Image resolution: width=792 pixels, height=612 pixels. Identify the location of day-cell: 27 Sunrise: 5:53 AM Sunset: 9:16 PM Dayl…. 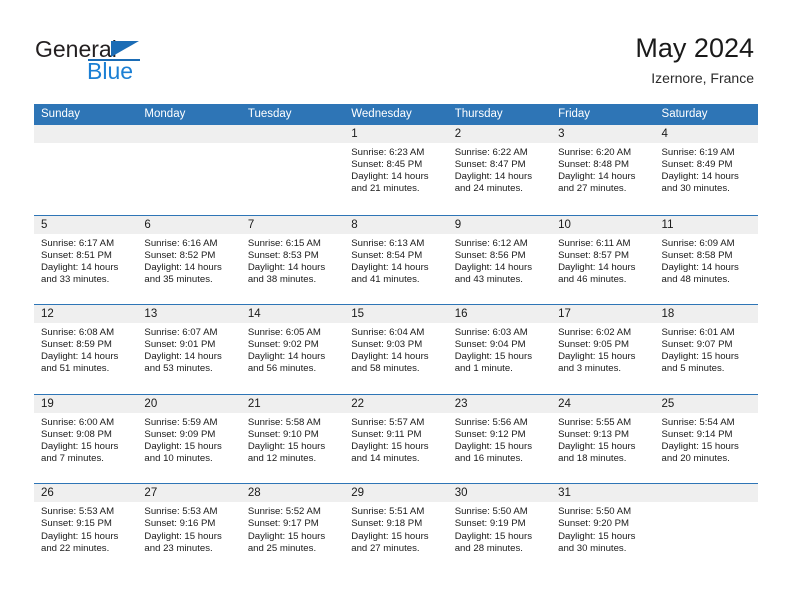
(188, 528).